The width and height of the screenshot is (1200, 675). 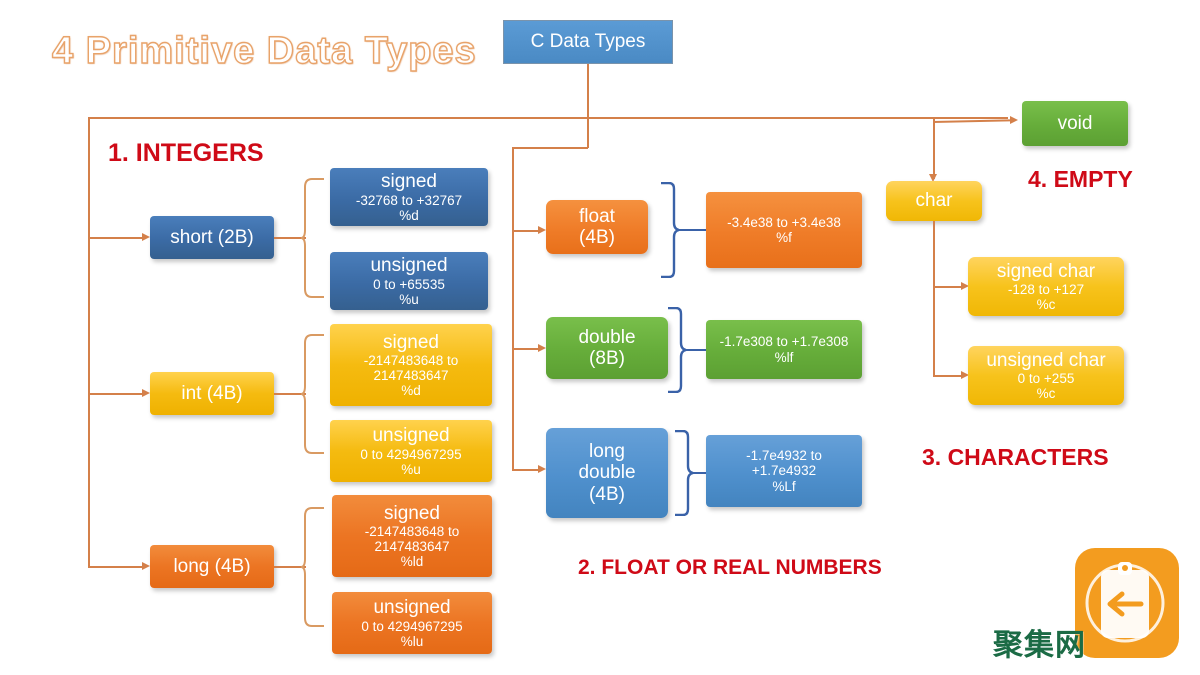 I want to click on node-float-label-line2: (4B), so click(x=597, y=237).